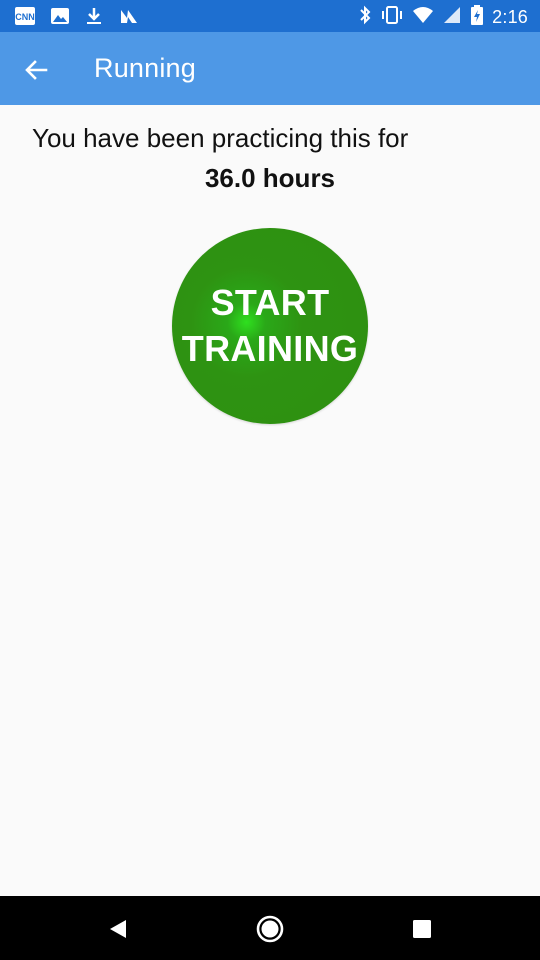  I want to click on cnn-icon: CNN, so click(25, 18).